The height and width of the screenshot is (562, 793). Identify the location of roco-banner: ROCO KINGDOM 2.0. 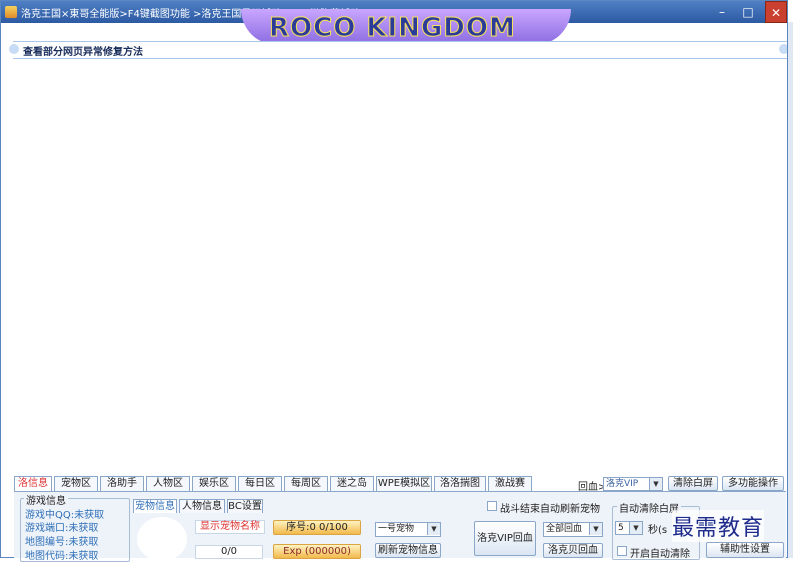
(406, 27).